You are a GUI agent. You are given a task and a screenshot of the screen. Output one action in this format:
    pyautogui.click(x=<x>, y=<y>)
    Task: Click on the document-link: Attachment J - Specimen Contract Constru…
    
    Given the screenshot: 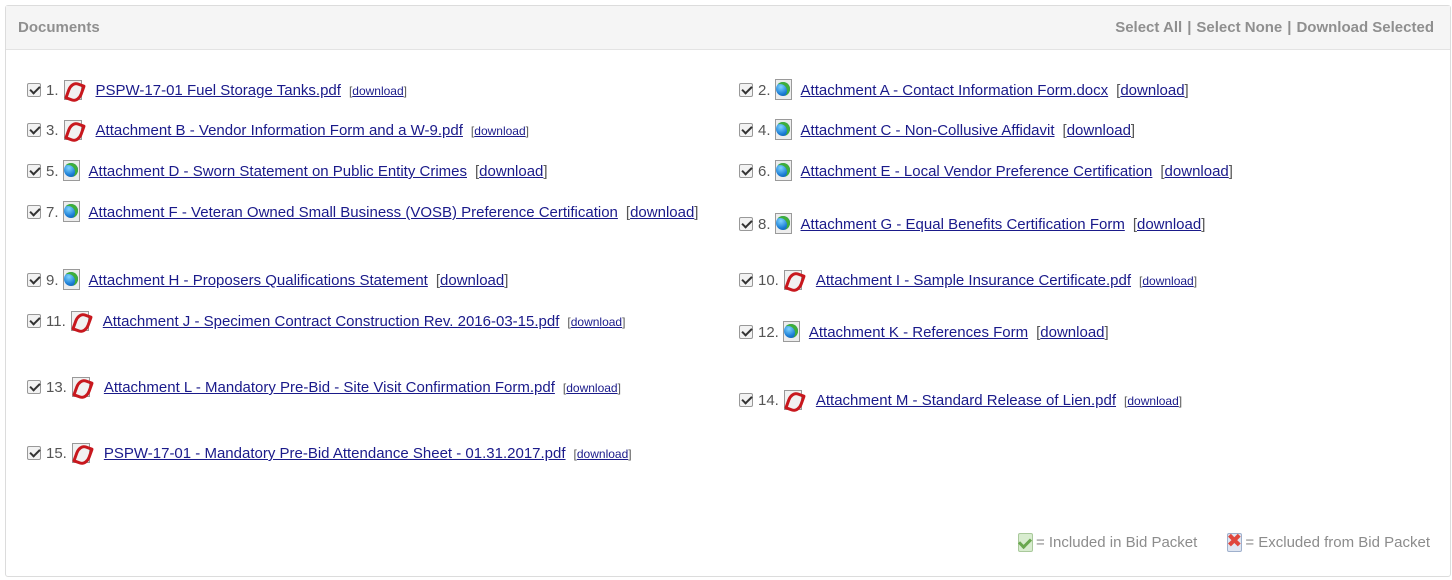 What is the action you would take?
    pyautogui.click(x=331, y=321)
    